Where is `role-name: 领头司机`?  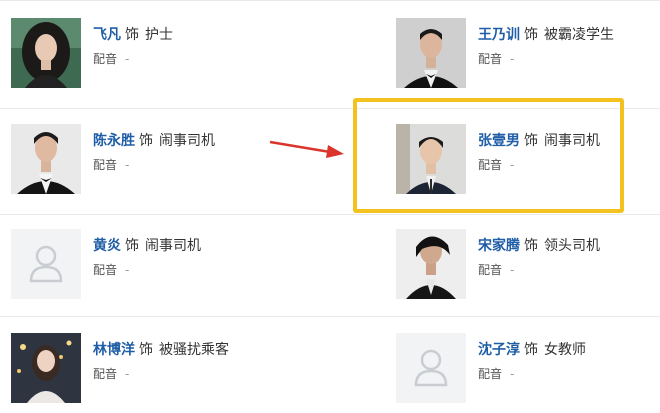
role-name: 领头司机 is located at coordinates (572, 246).